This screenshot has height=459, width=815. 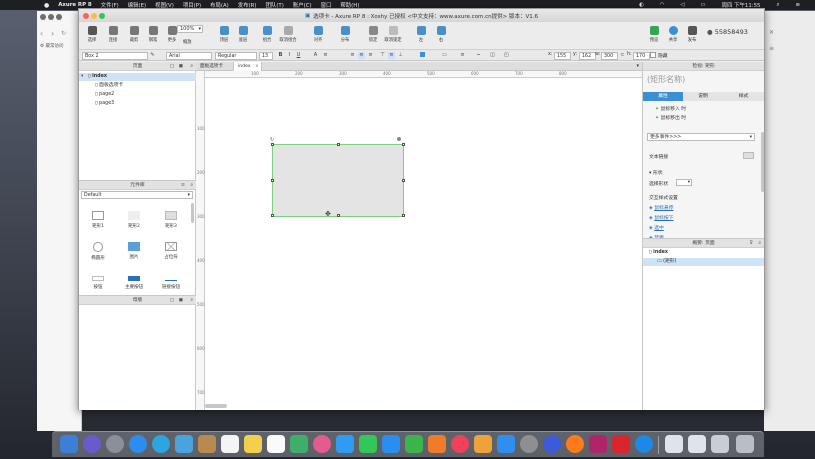 What do you see at coordinates (414, 444) in the screenshot?
I see `numbers-icon` at bounding box center [414, 444].